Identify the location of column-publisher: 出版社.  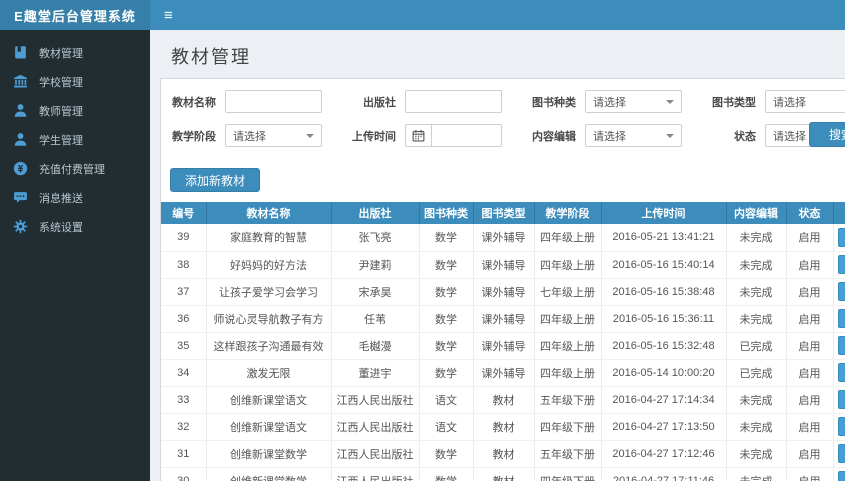
(375, 213).